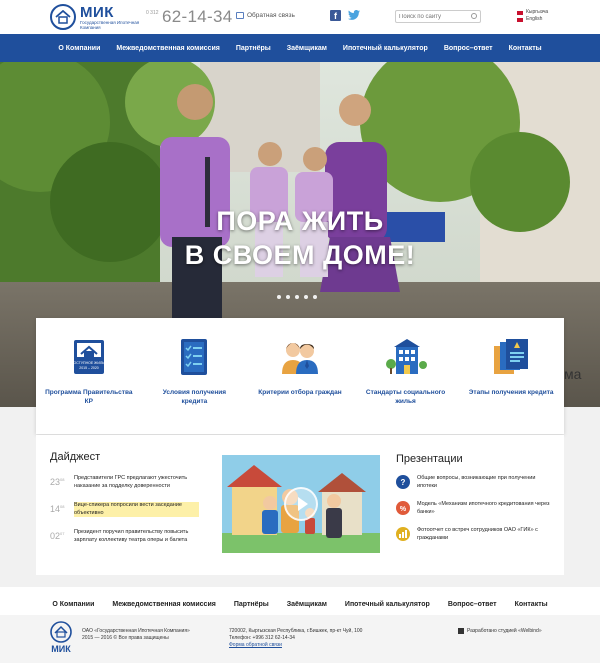 This screenshot has height=663, width=600. Describe the element at coordinates (385, 48) in the screenshot. I see `nav-item-calculator: Ипотечный калькулятор` at that location.